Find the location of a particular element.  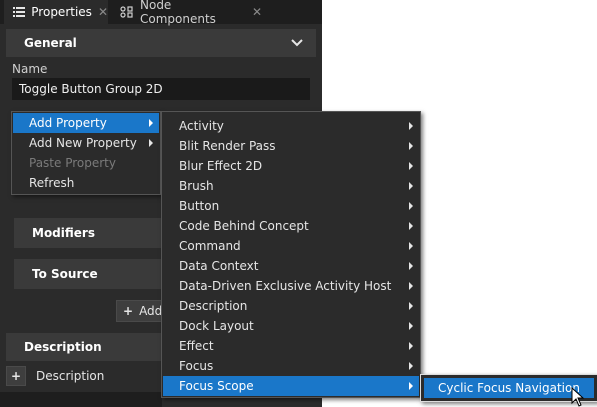

menu-item-label: Add New Property is located at coordinates (83, 143).